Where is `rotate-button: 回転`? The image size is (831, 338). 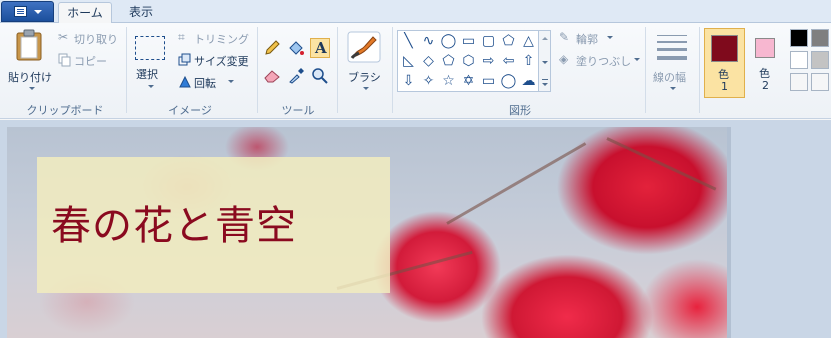
rotate-button: 回転 is located at coordinates (214, 82).